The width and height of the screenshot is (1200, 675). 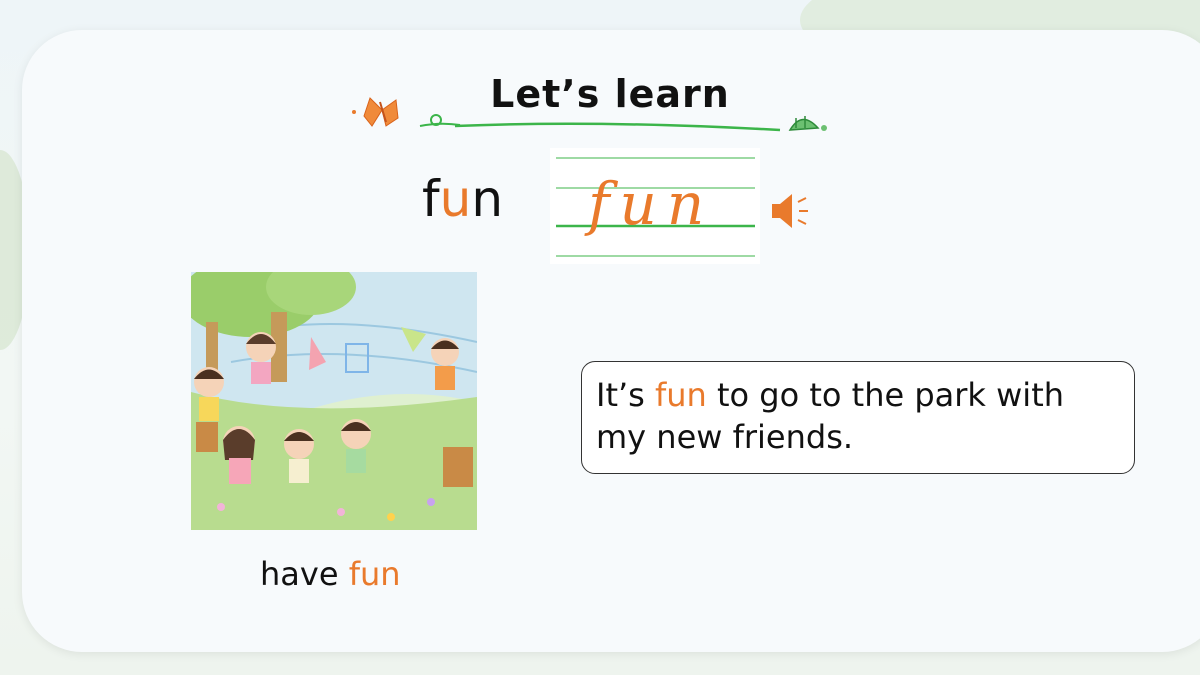 What do you see at coordinates (807, 123) in the screenshot?
I see `turtle-icon` at bounding box center [807, 123].